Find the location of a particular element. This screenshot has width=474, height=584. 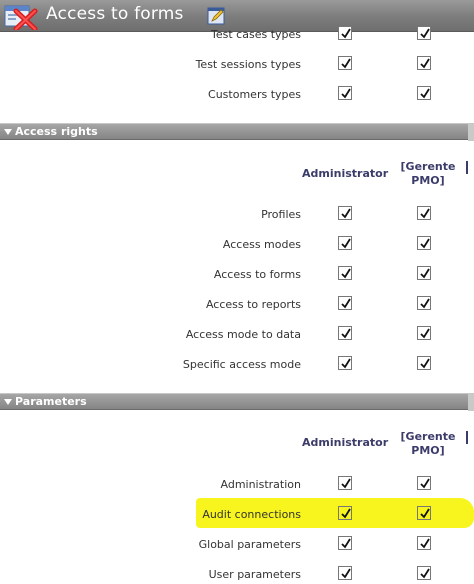

row-label: Audit connections is located at coordinates (251, 514).